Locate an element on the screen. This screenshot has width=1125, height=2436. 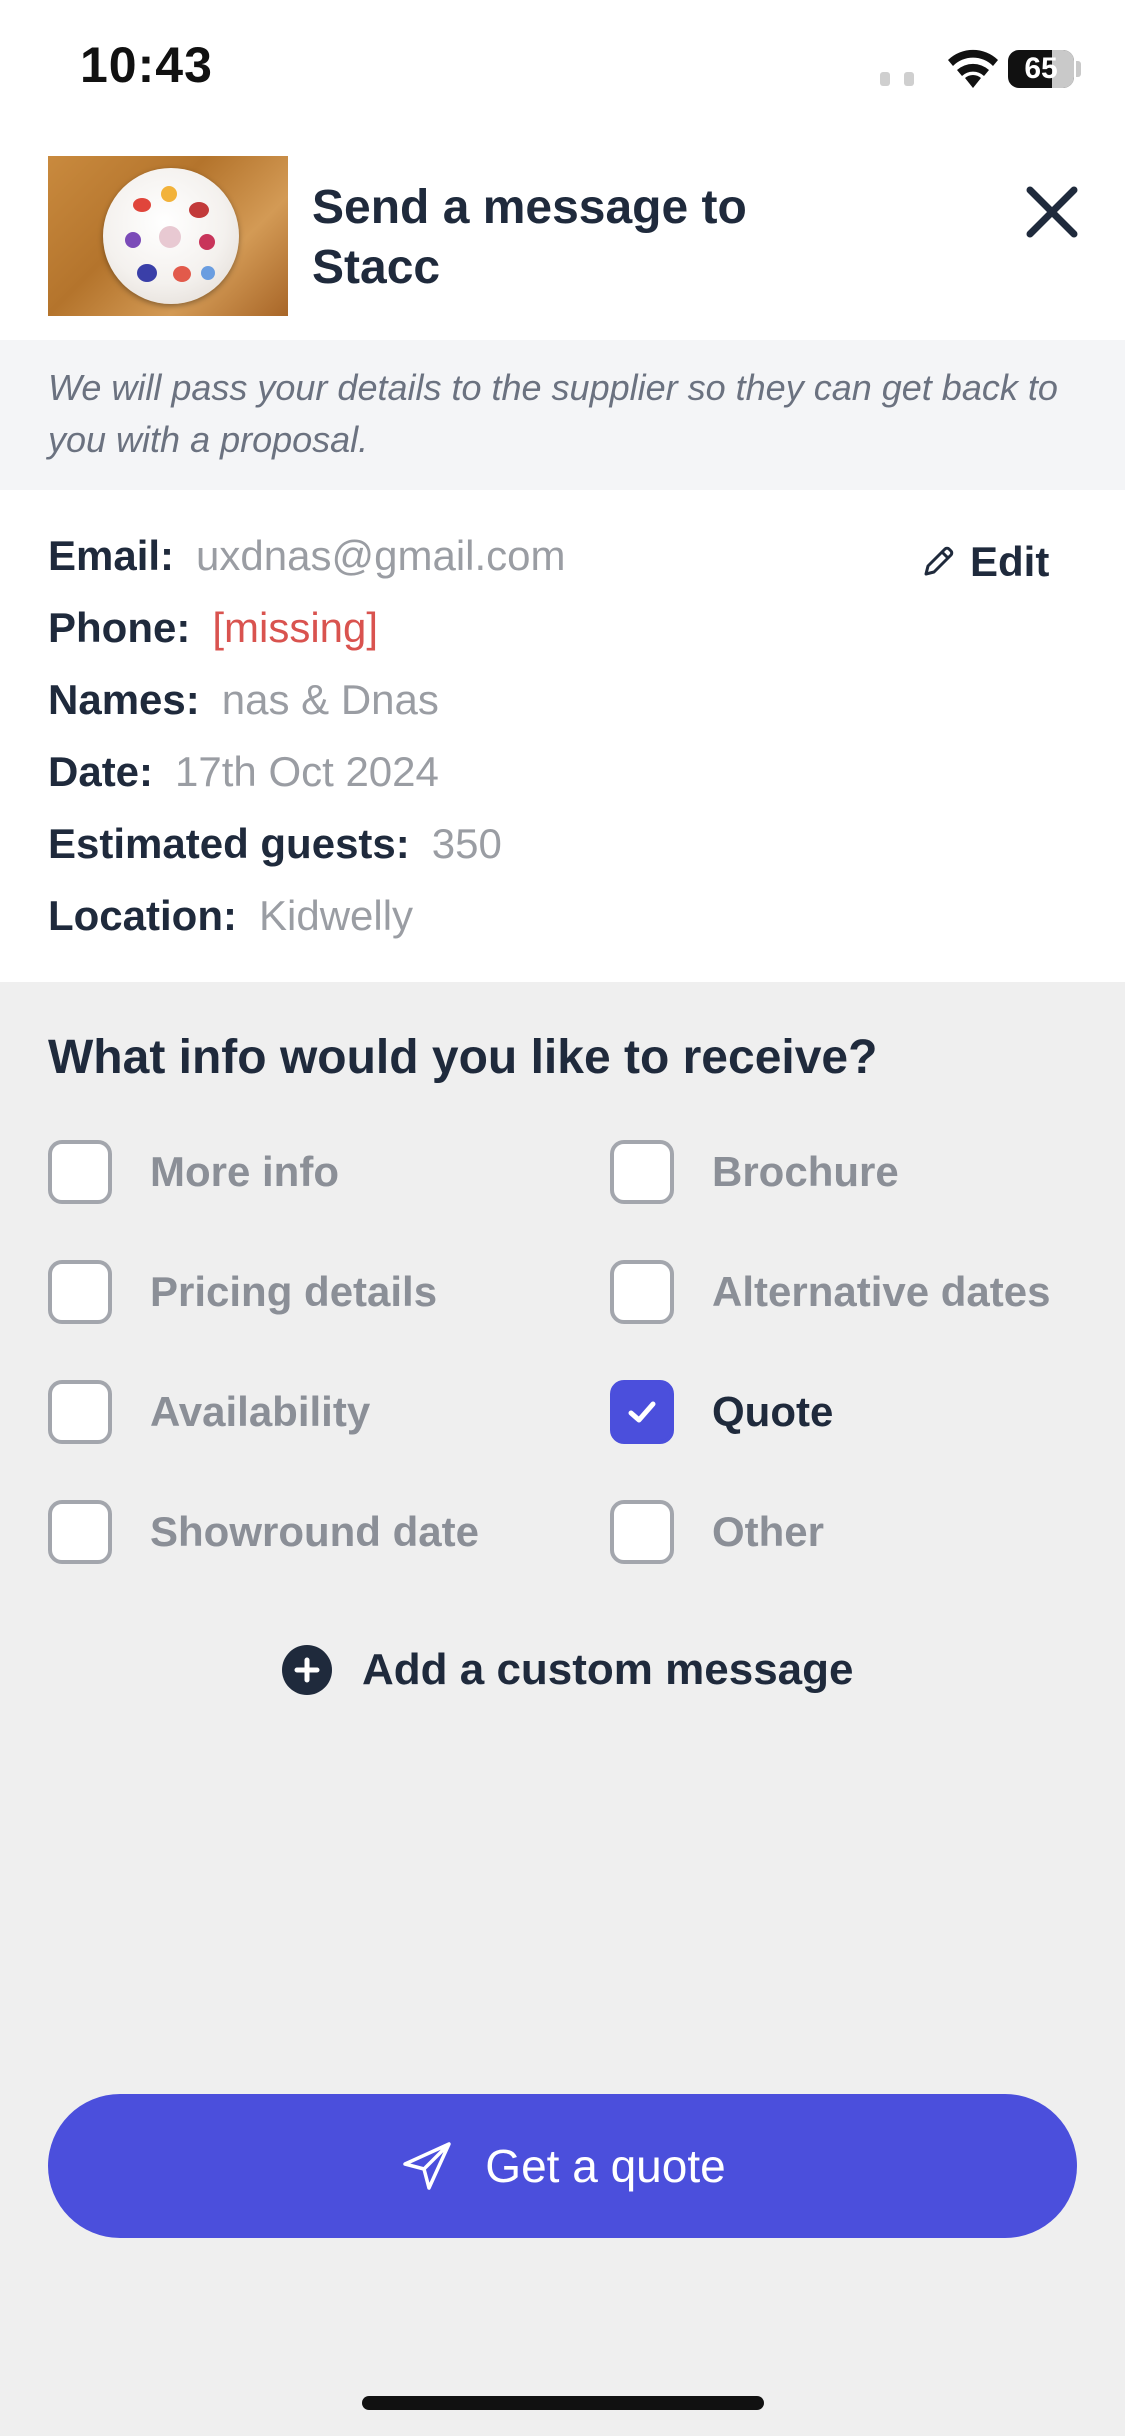
names-label: Names: is located at coordinates (124, 699).